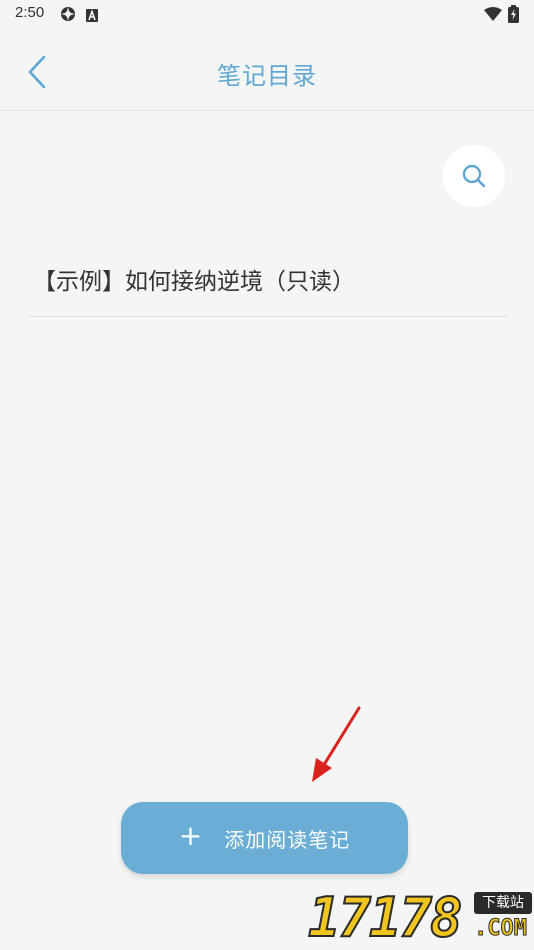  Describe the element at coordinates (513, 16) in the screenshot. I see `battery-charging-icon` at that location.